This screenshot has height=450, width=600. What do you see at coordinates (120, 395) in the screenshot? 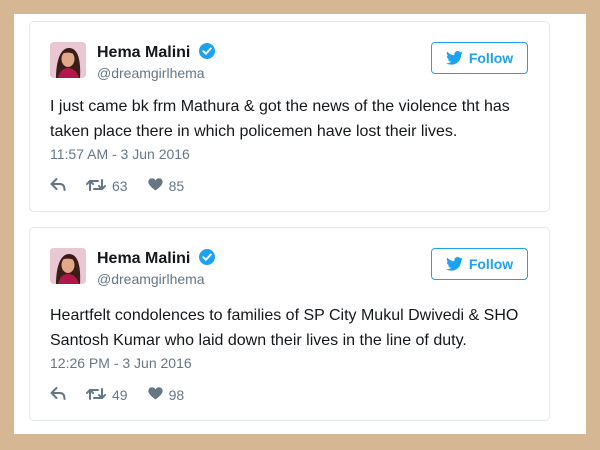
I see `retweet-count: 49` at bounding box center [120, 395].